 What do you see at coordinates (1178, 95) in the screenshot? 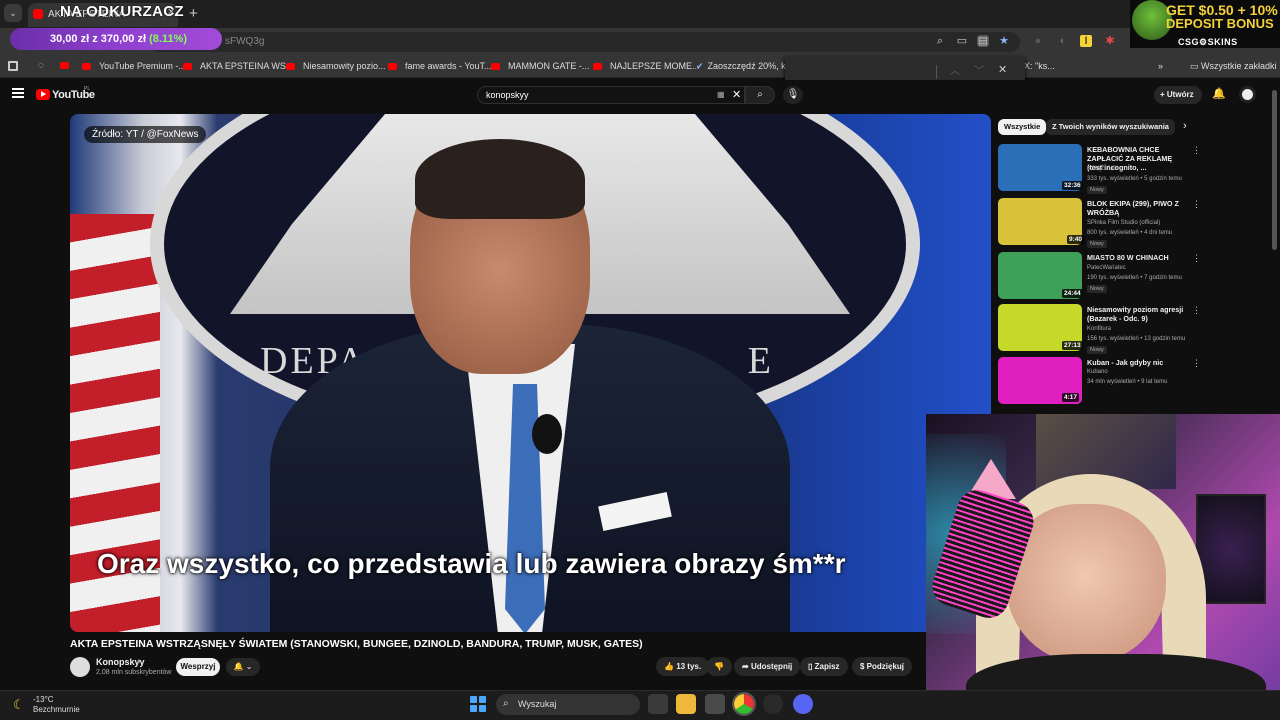
I see `create-button: + Utwórz` at bounding box center [1178, 95].